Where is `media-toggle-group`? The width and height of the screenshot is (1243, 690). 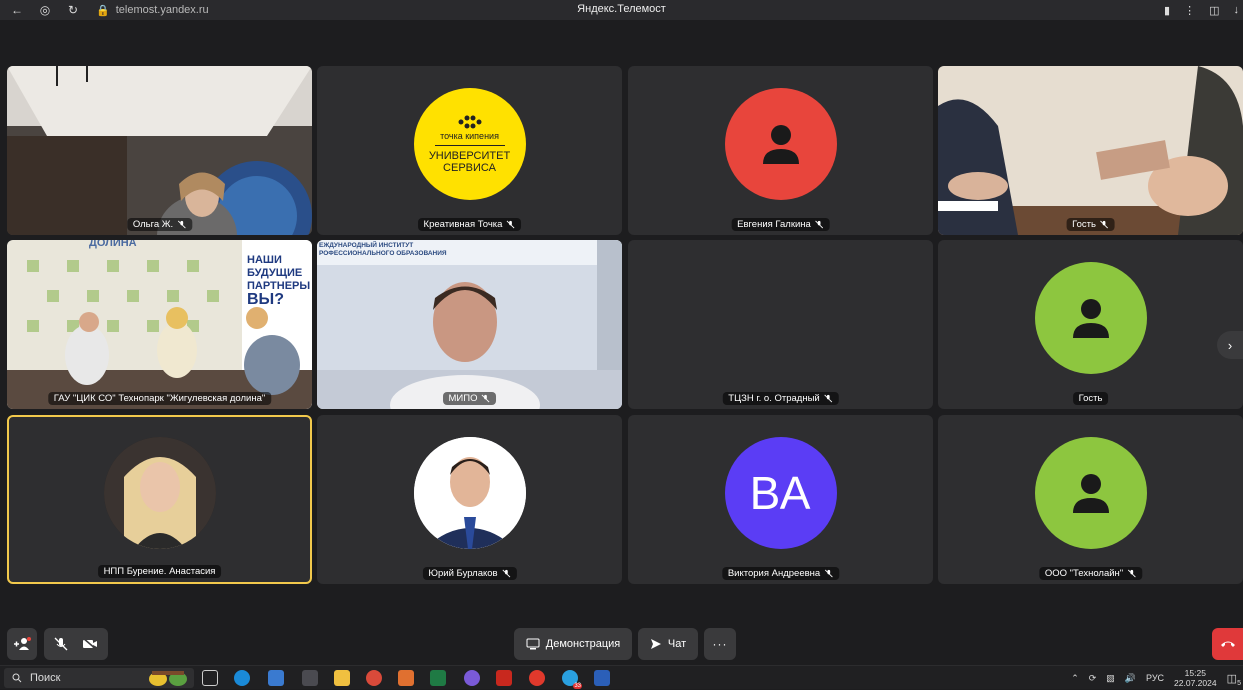
media-toggle-group is located at coordinates (76, 644).